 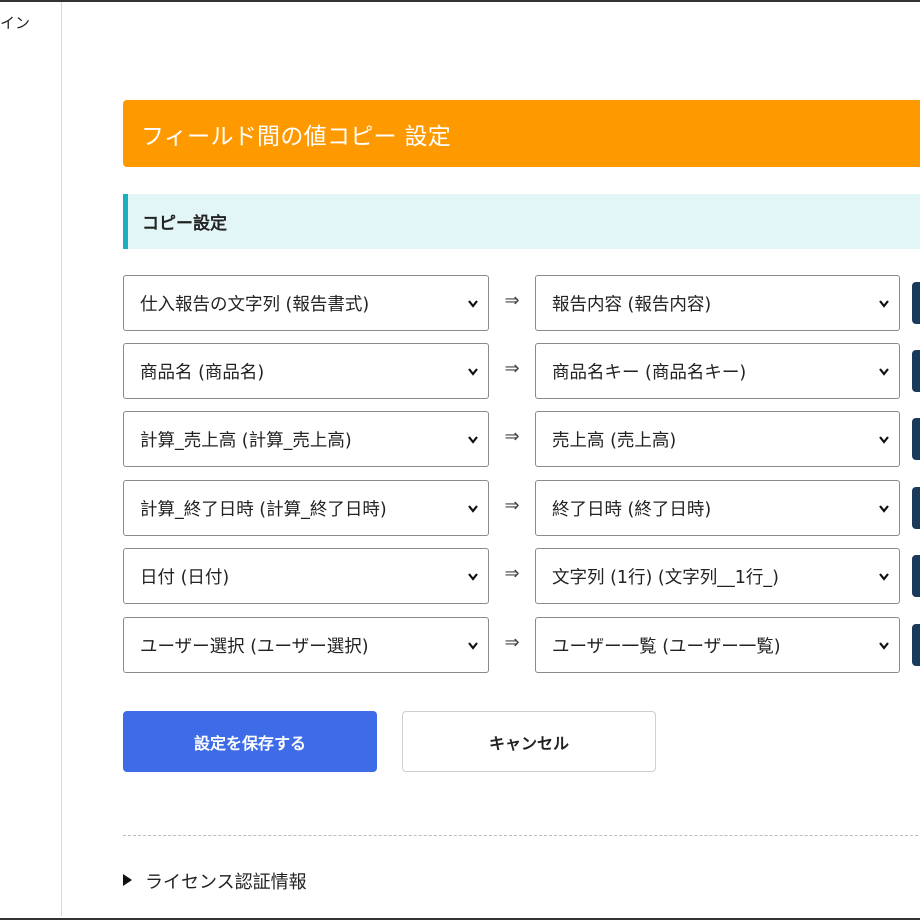 What do you see at coordinates (31, 459) in the screenshot?
I see `left-sidebar: イン` at bounding box center [31, 459].